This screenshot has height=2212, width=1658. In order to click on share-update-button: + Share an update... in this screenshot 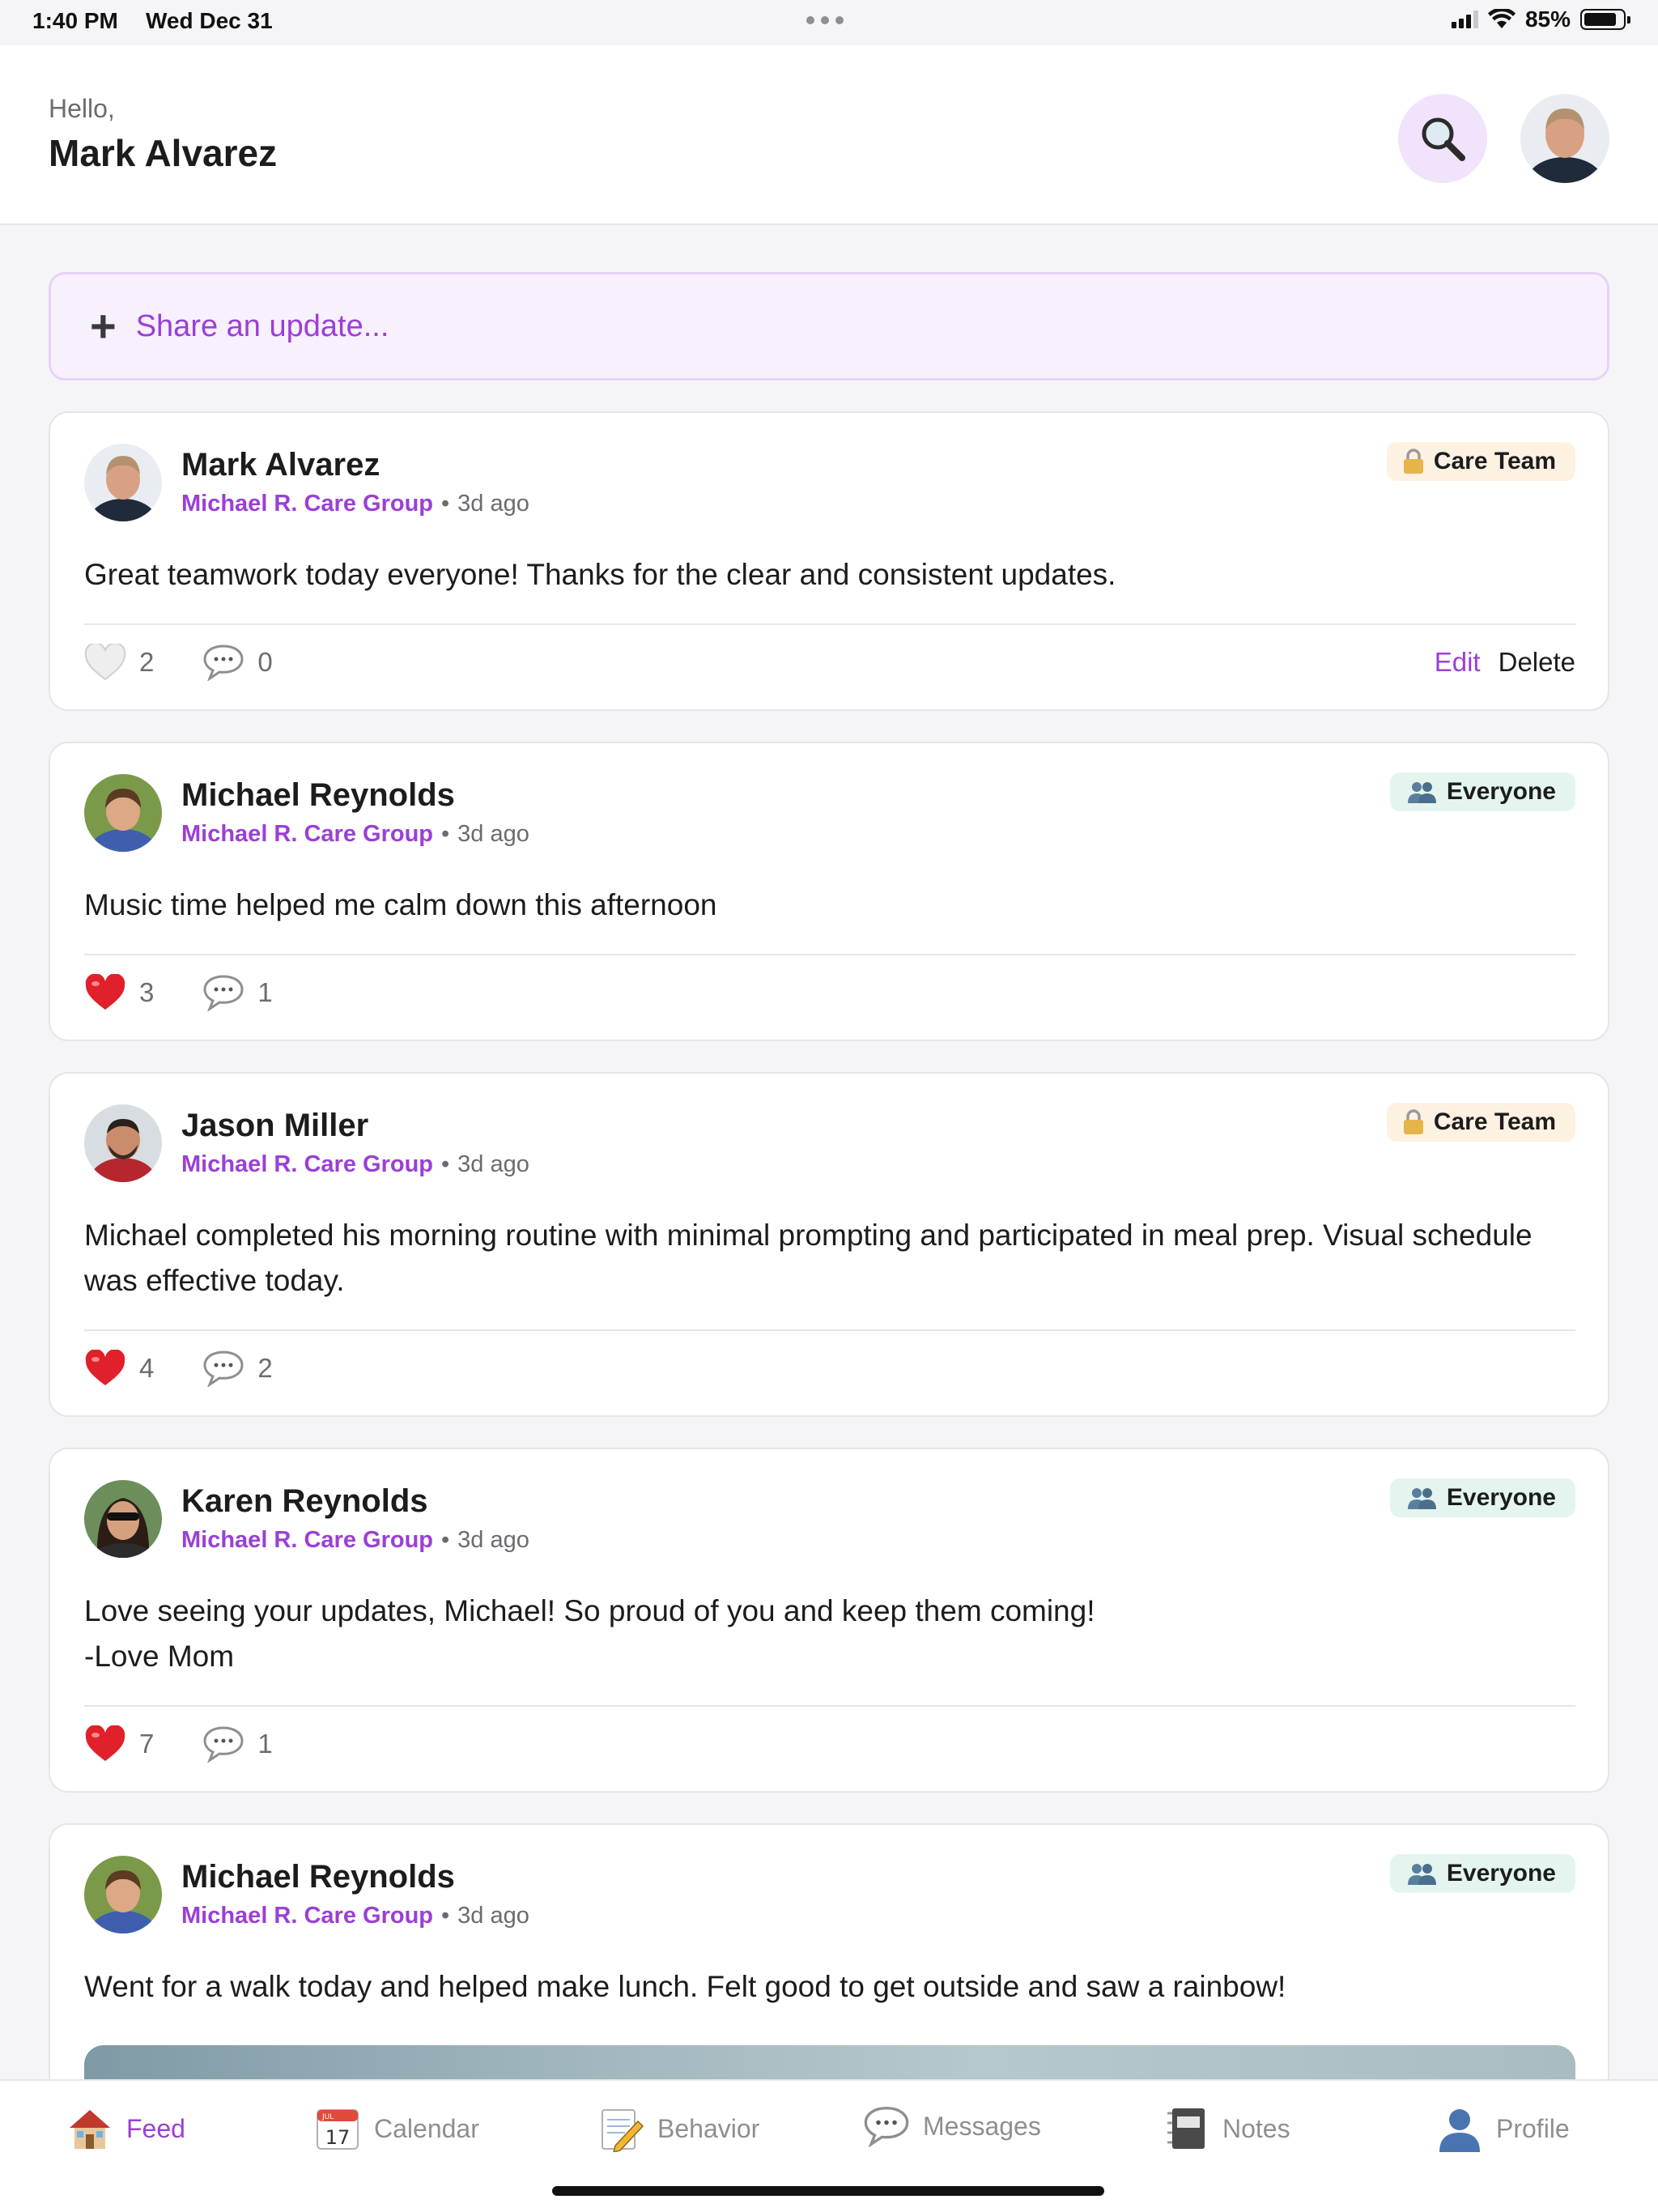, I will do `click(829, 326)`.